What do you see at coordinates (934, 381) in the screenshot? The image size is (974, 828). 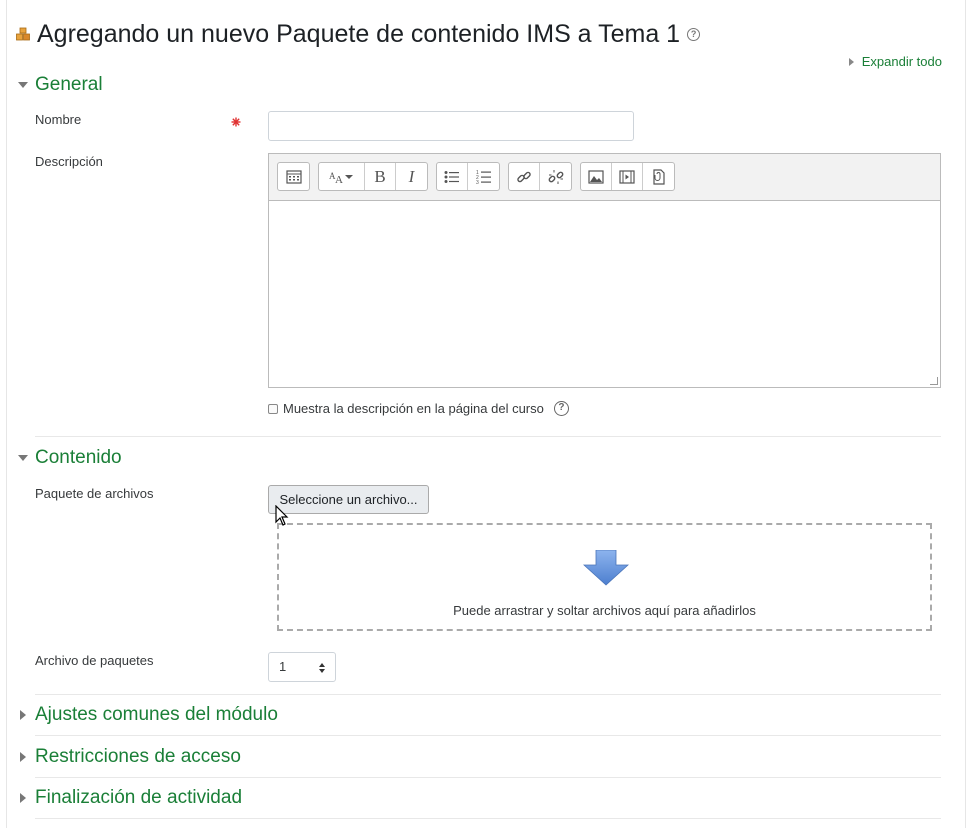 I see `resize-handle-icon` at bounding box center [934, 381].